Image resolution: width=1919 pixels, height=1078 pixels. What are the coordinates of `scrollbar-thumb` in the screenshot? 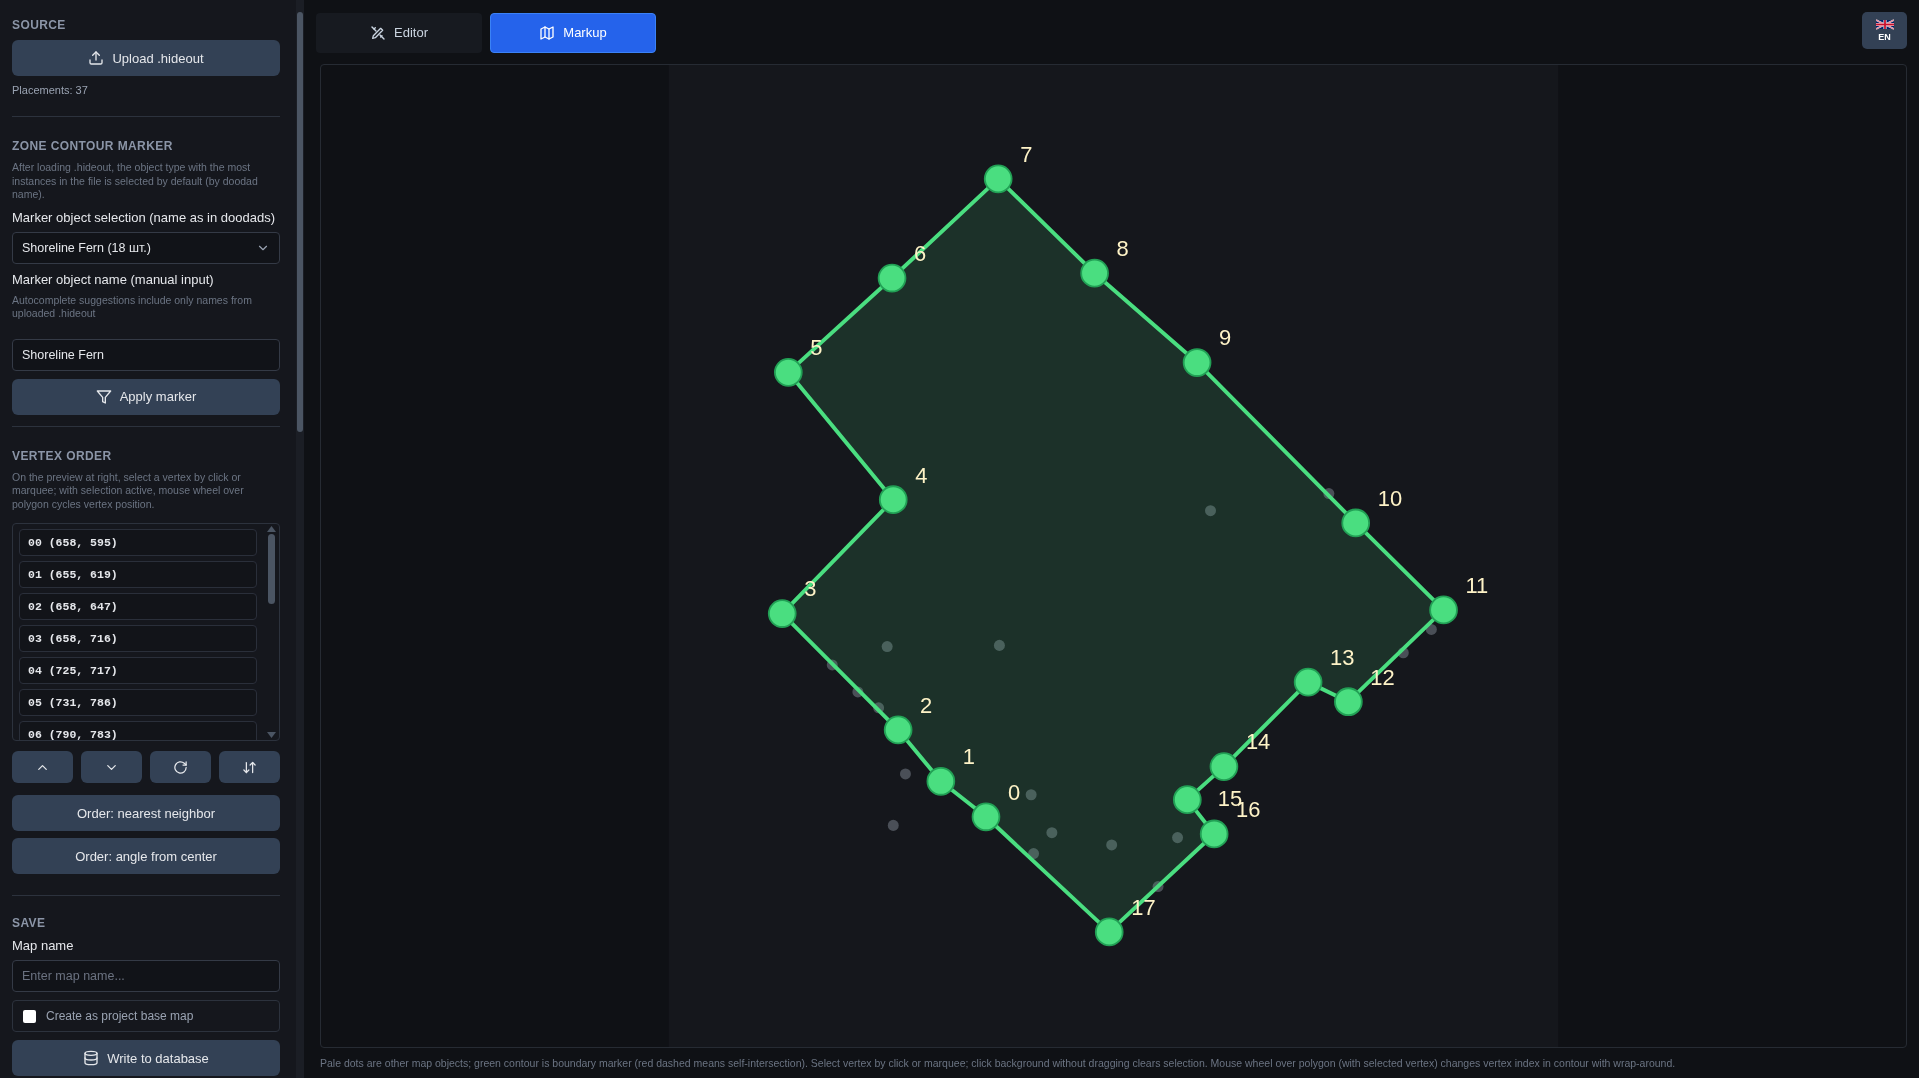 It's located at (271, 569).